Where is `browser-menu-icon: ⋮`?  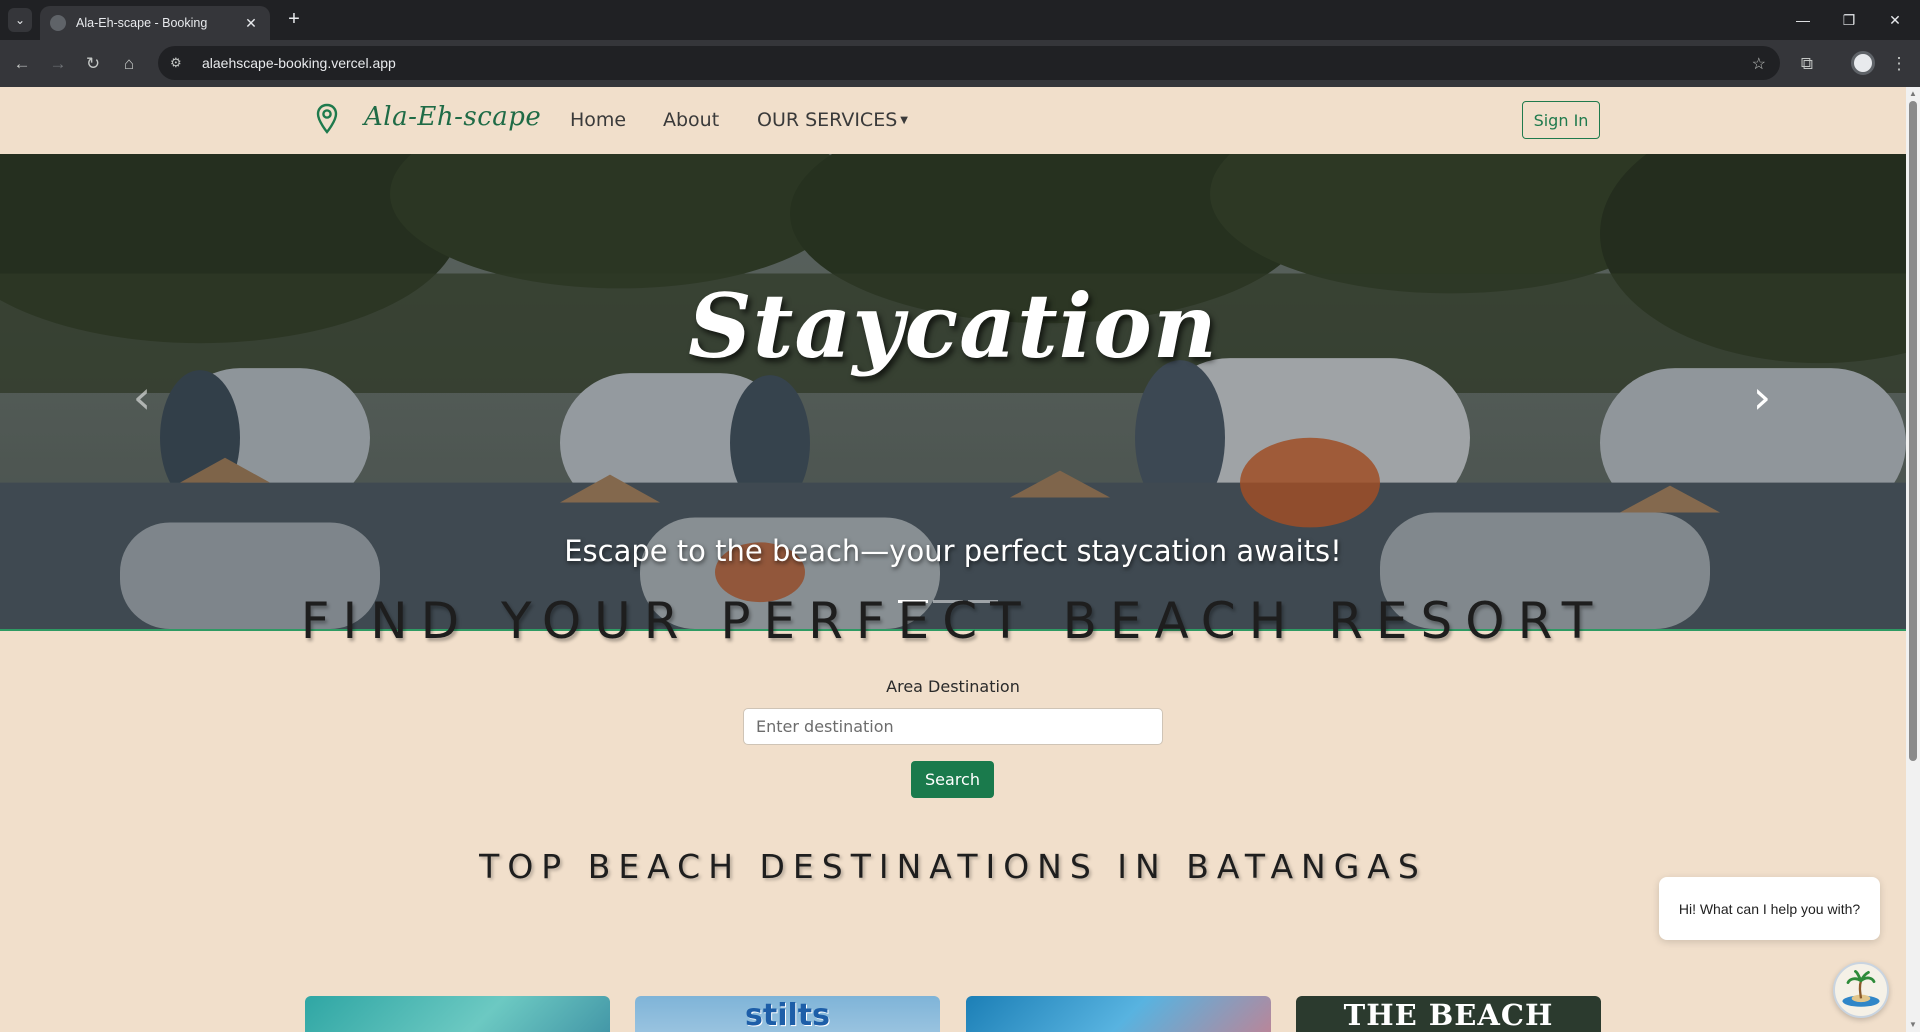 browser-menu-icon: ⋮ is located at coordinates (1899, 64).